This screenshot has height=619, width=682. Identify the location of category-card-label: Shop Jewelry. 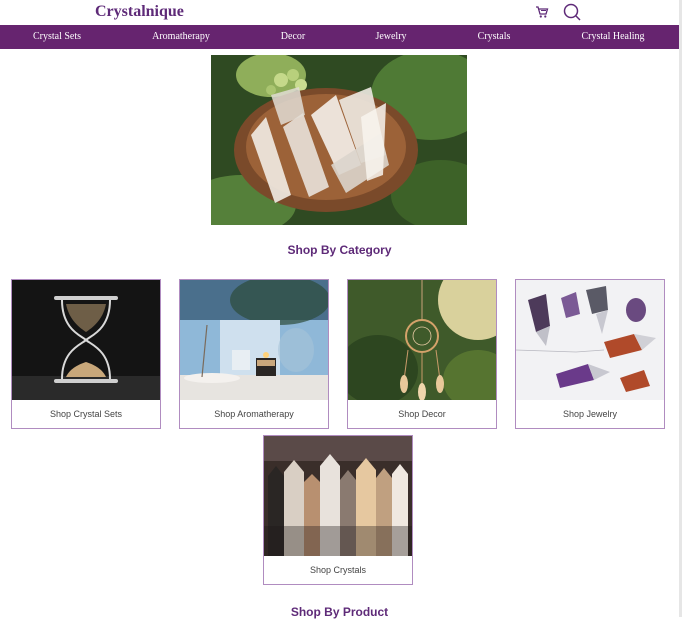
(590, 414).